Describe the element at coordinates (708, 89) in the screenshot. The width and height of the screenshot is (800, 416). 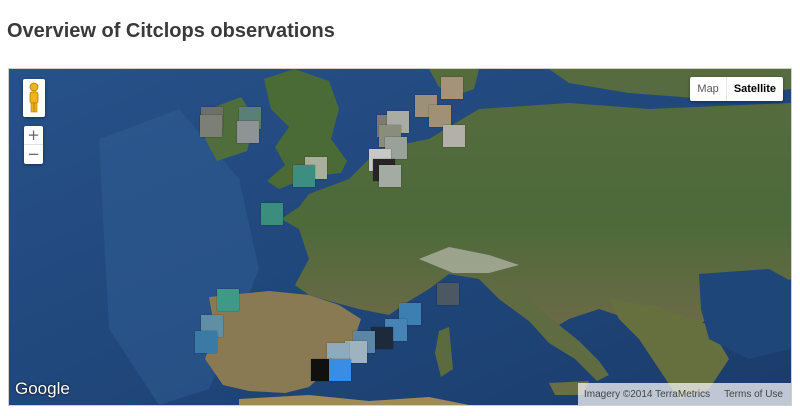
I see `map-type-map-button: Map` at that location.